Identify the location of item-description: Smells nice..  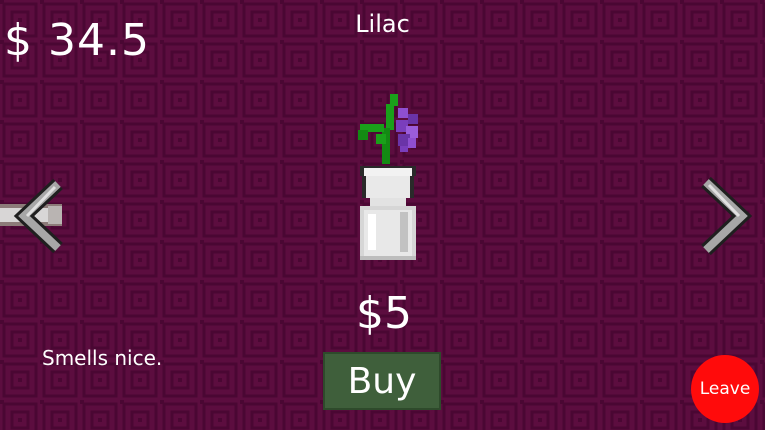
(102, 358).